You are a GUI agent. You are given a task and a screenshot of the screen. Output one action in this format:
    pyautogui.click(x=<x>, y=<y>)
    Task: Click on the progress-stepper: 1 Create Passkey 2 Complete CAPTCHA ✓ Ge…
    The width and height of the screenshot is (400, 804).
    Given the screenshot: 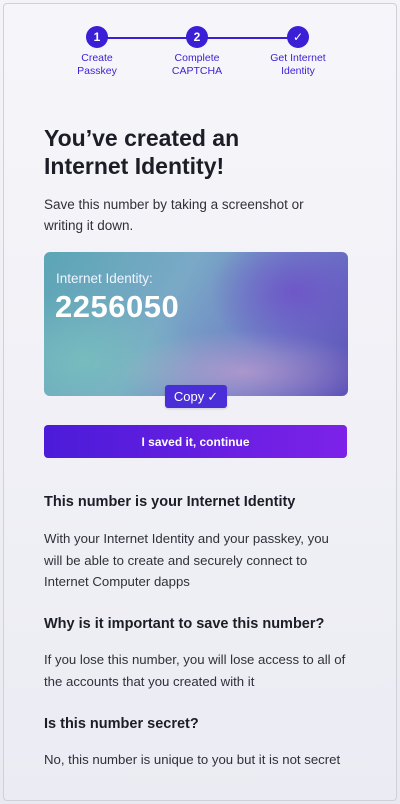 What is the action you would take?
    pyautogui.click(x=200, y=56)
    